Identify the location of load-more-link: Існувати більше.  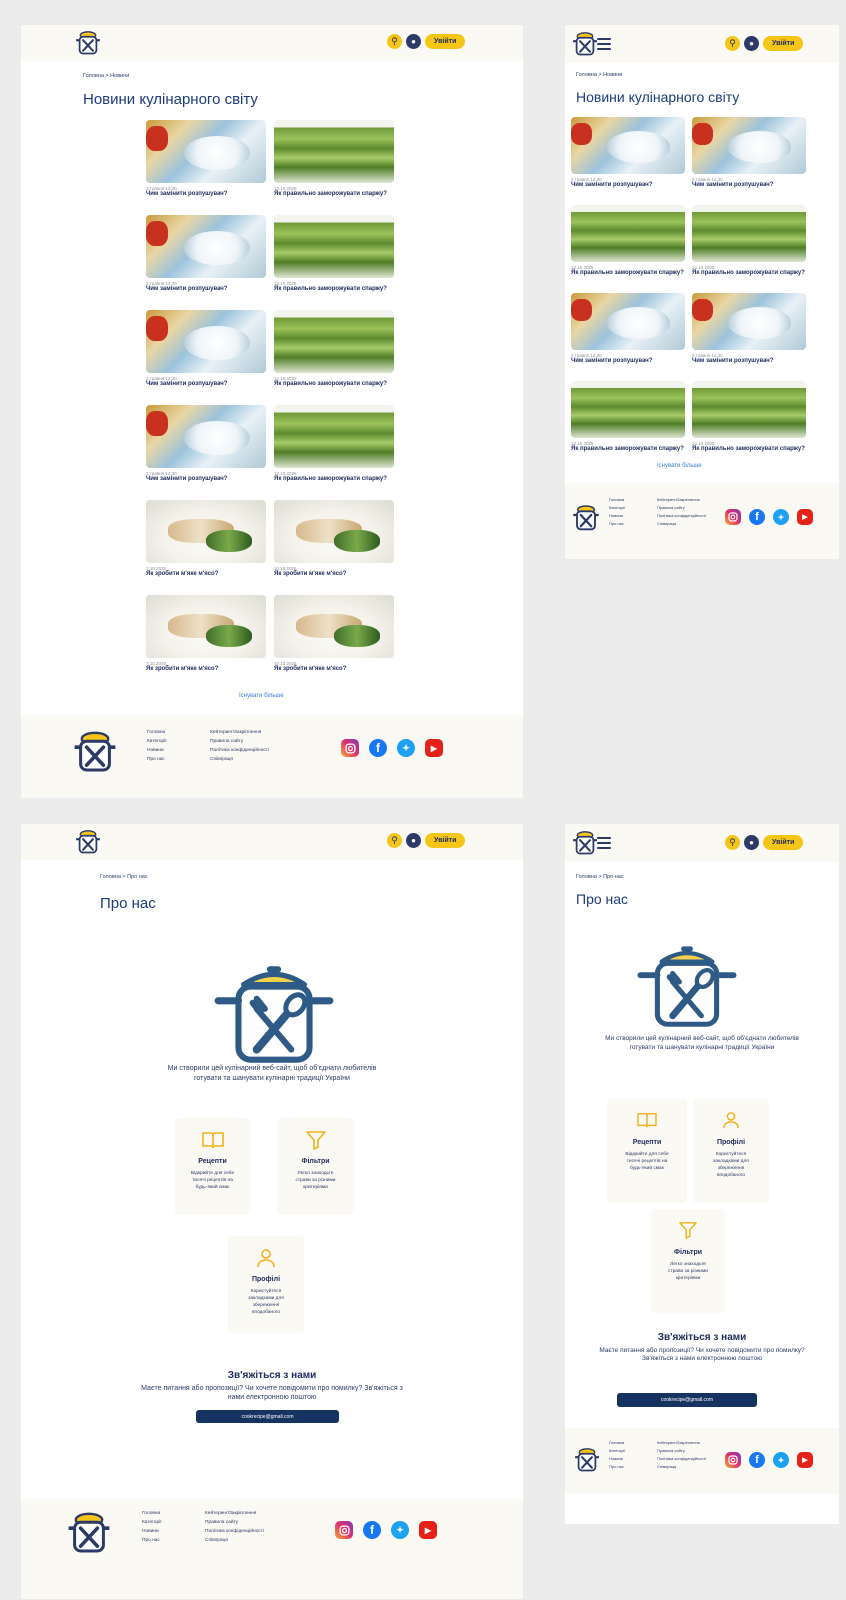
(679, 466).